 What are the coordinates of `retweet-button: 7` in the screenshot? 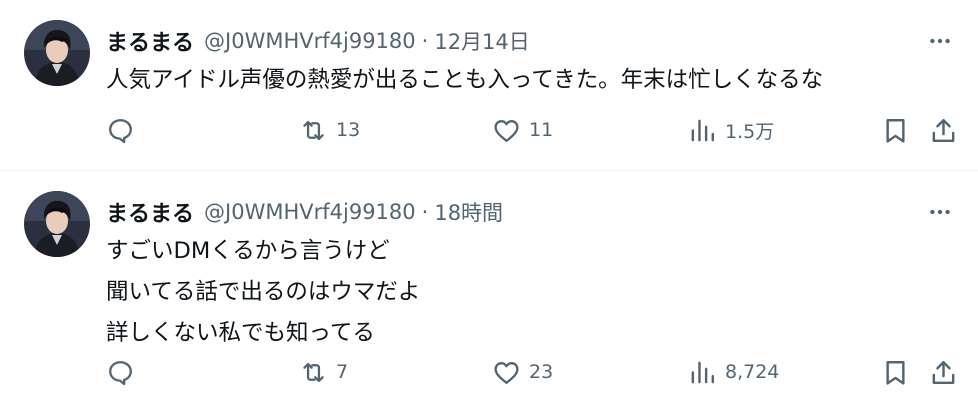 It's located at (323, 372).